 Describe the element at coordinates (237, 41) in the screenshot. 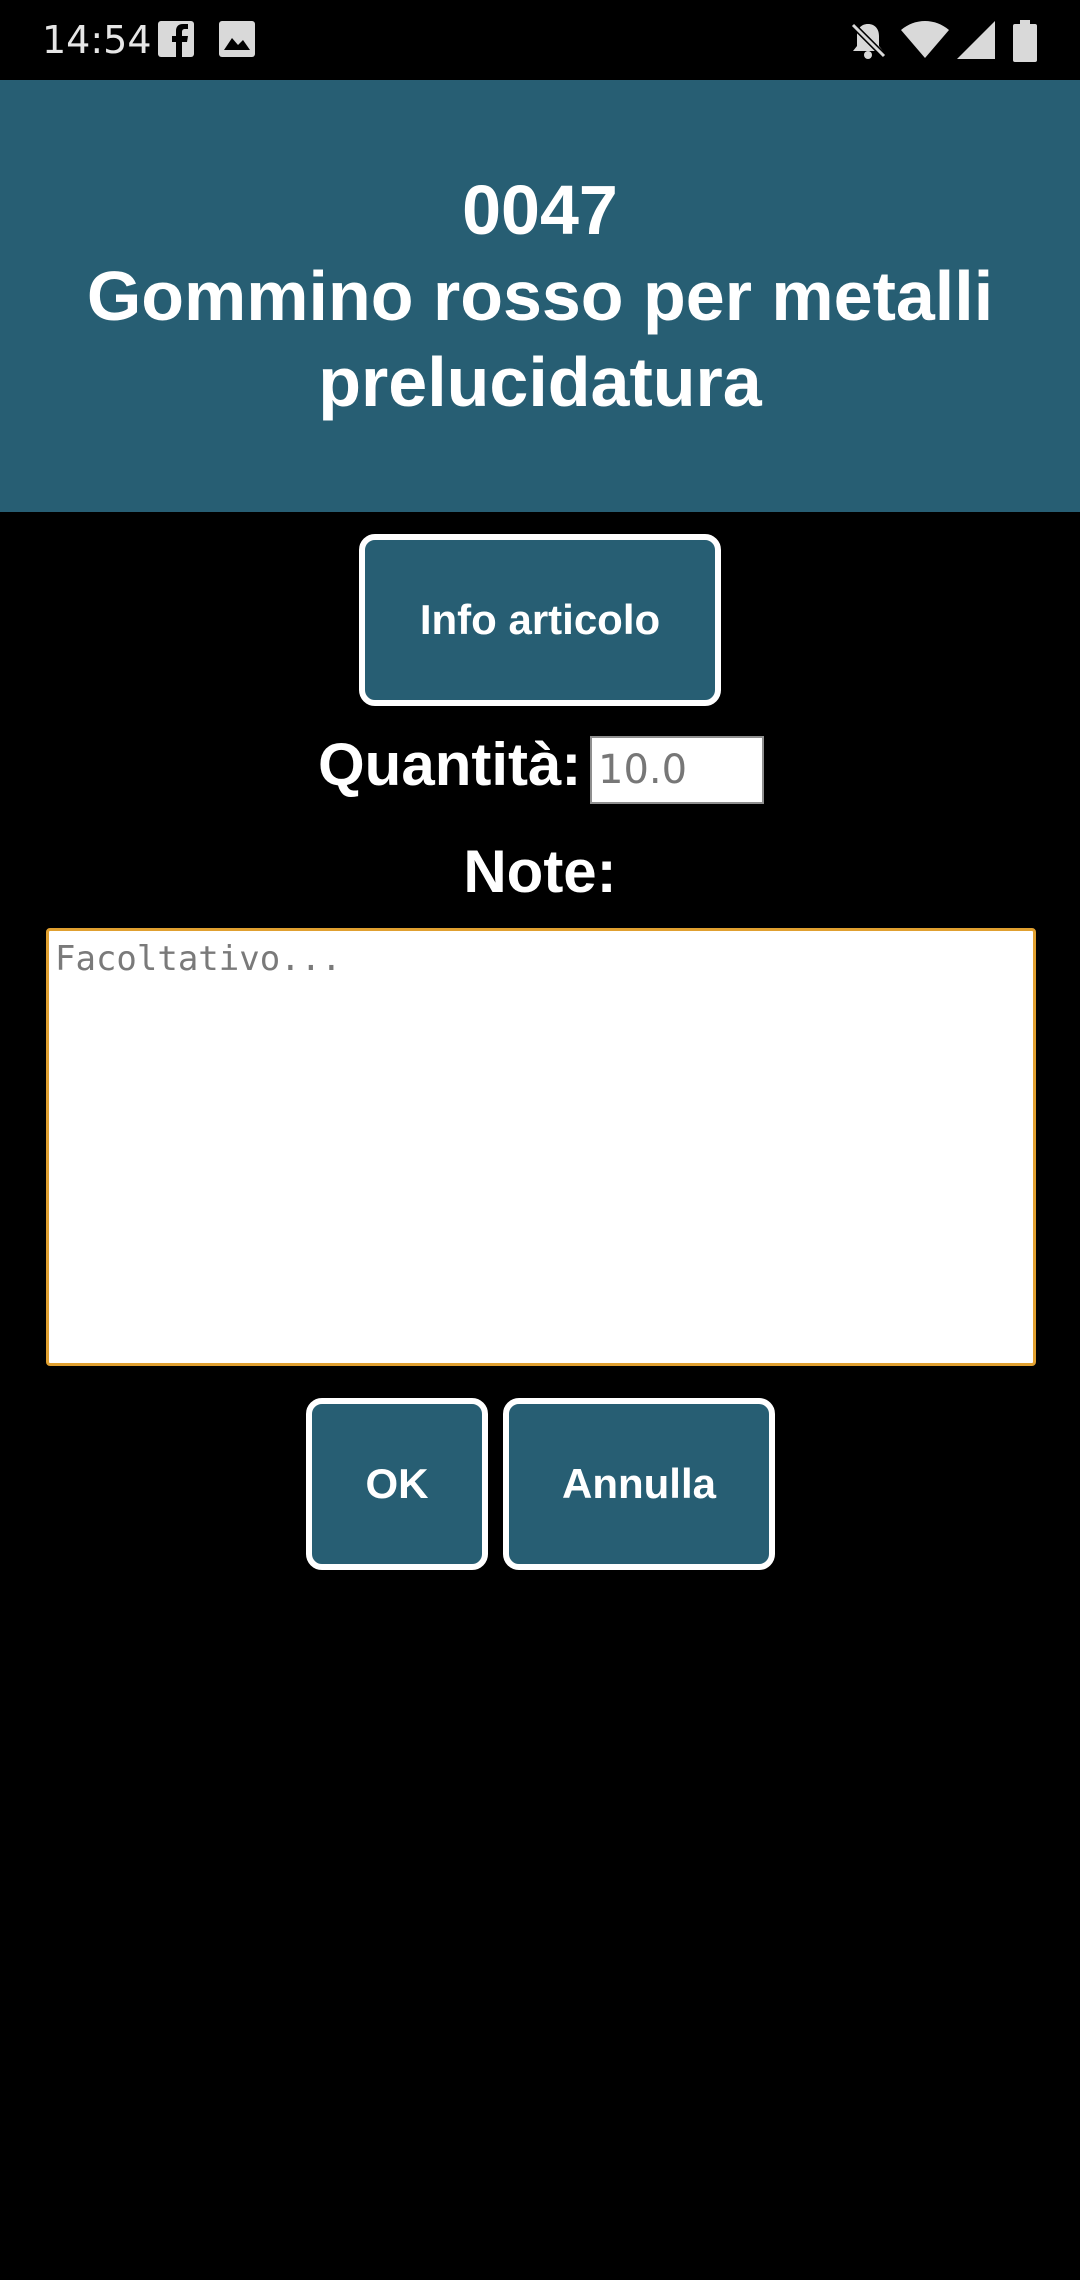

I see `image-icon` at that location.